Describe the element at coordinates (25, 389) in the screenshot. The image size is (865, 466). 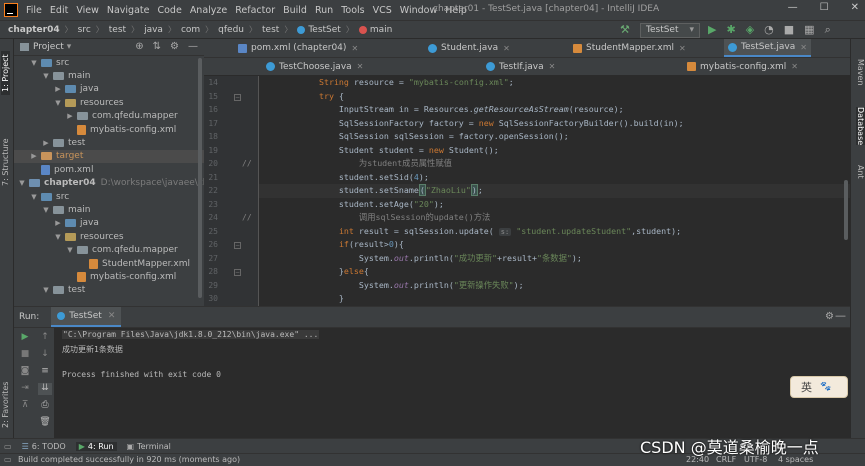
I see `exit-icon: ⇥` at that location.